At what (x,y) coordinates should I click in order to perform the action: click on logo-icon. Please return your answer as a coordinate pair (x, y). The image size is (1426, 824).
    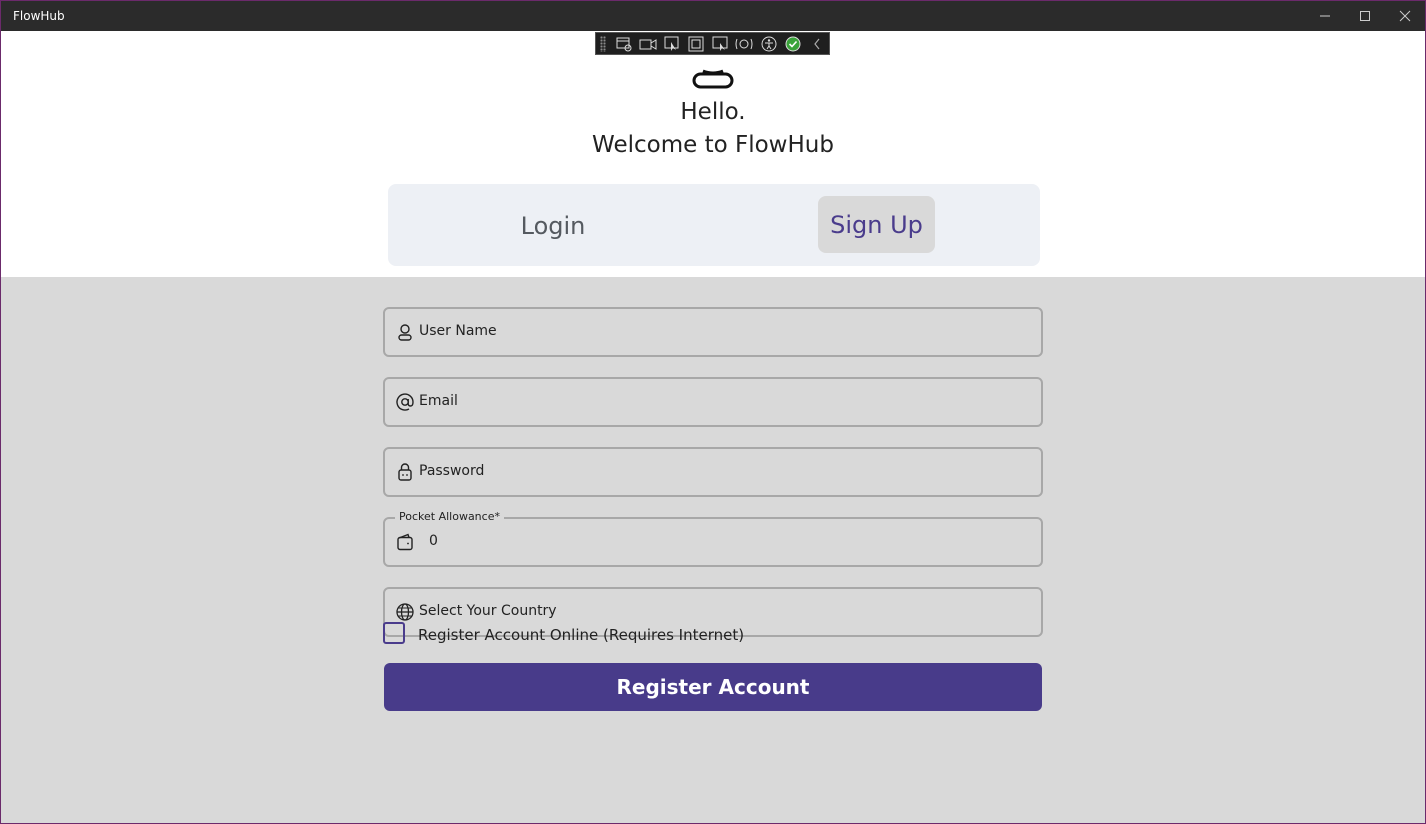
    Looking at the image, I should click on (713, 79).